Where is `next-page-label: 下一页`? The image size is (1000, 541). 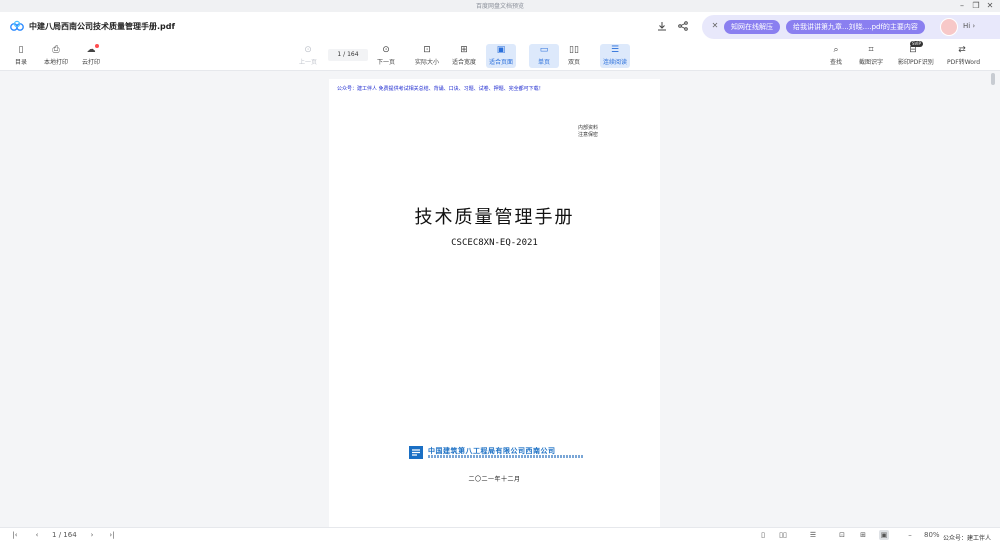 next-page-label: 下一页 is located at coordinates (385, 62).